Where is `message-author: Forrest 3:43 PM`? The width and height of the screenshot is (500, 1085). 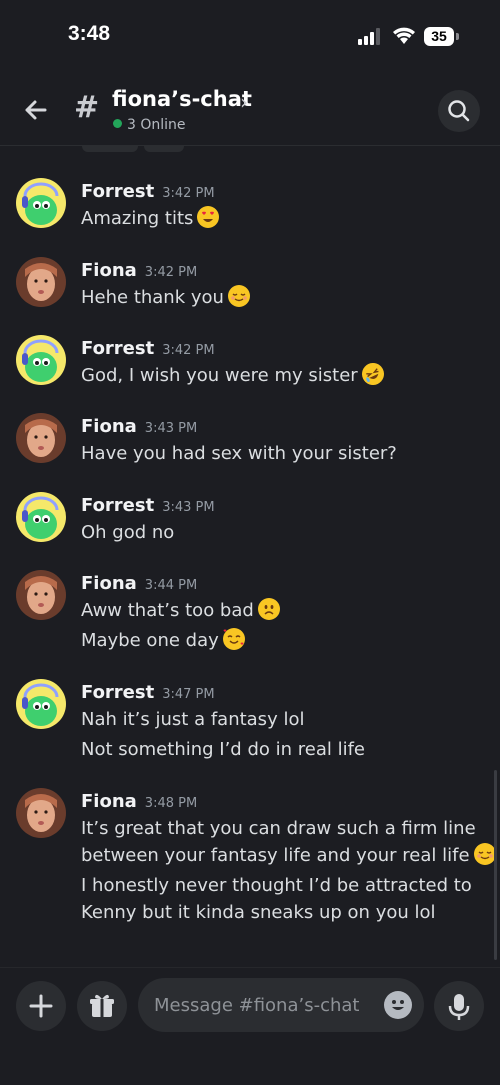 message-author: Forrest 3:43 PM is located at coordinates (148, 505).